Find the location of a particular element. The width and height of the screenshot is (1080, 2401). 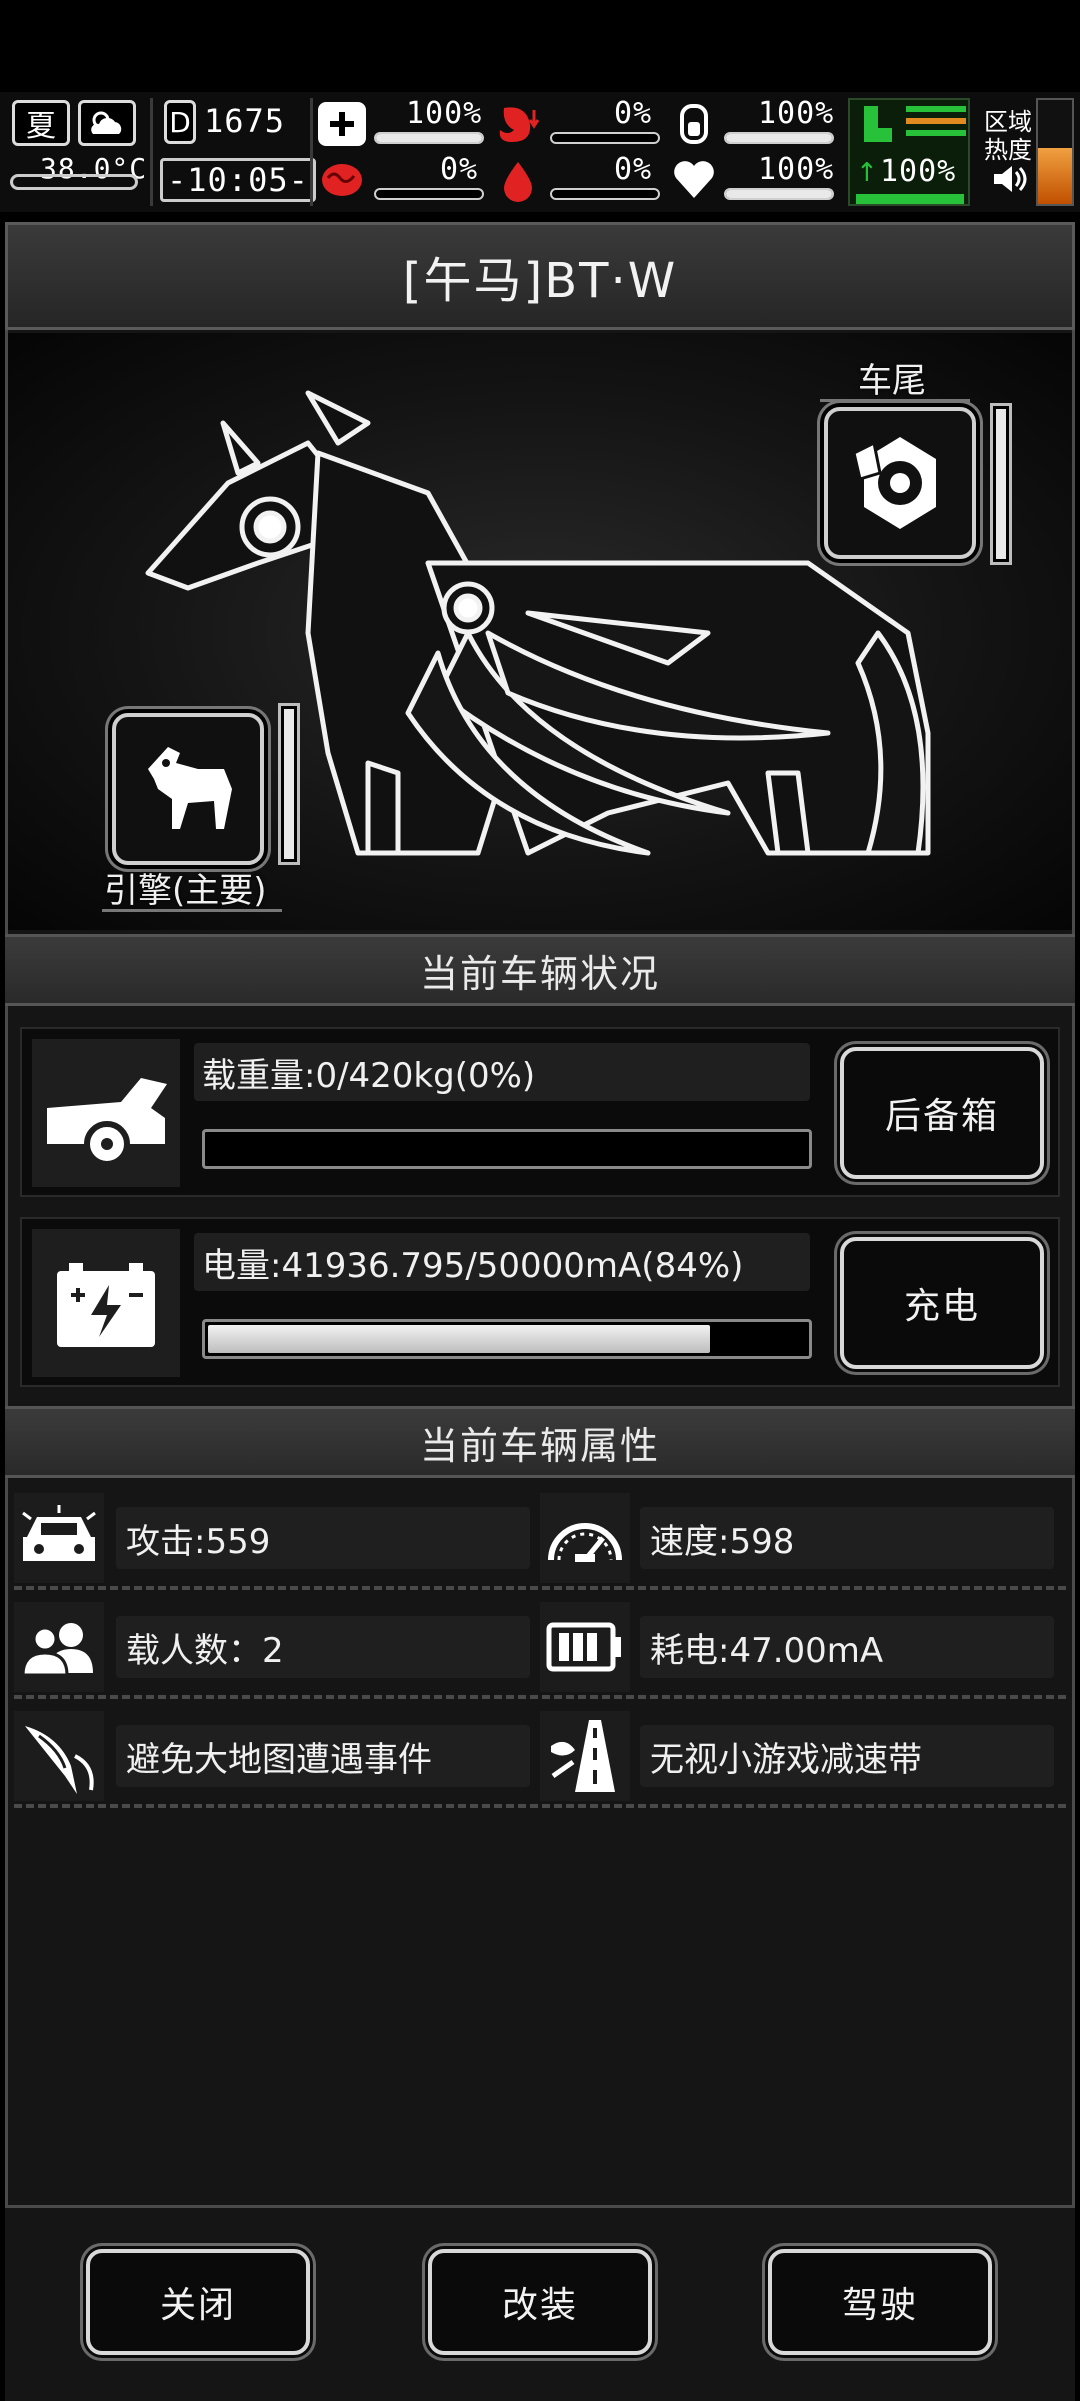

status-heading: 当前车辆状况 is located at coordinates (540, 970).